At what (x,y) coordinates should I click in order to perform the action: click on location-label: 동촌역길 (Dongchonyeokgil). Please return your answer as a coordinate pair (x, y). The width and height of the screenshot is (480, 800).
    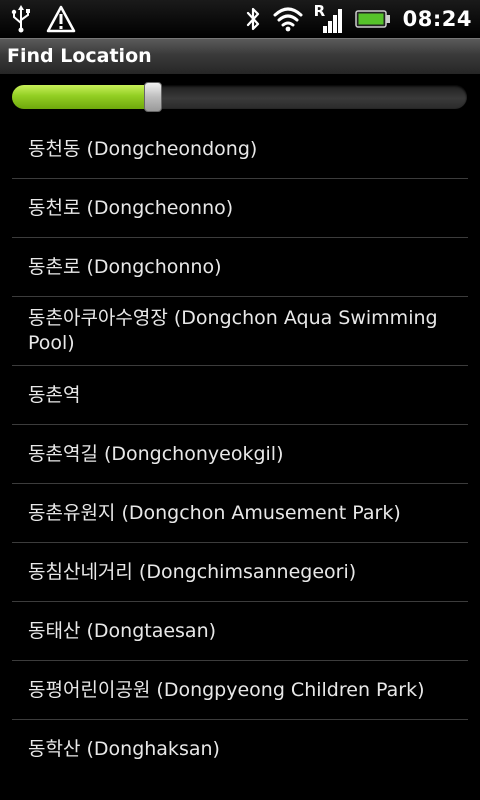
    Looking at the image, I should click on (156, 453).